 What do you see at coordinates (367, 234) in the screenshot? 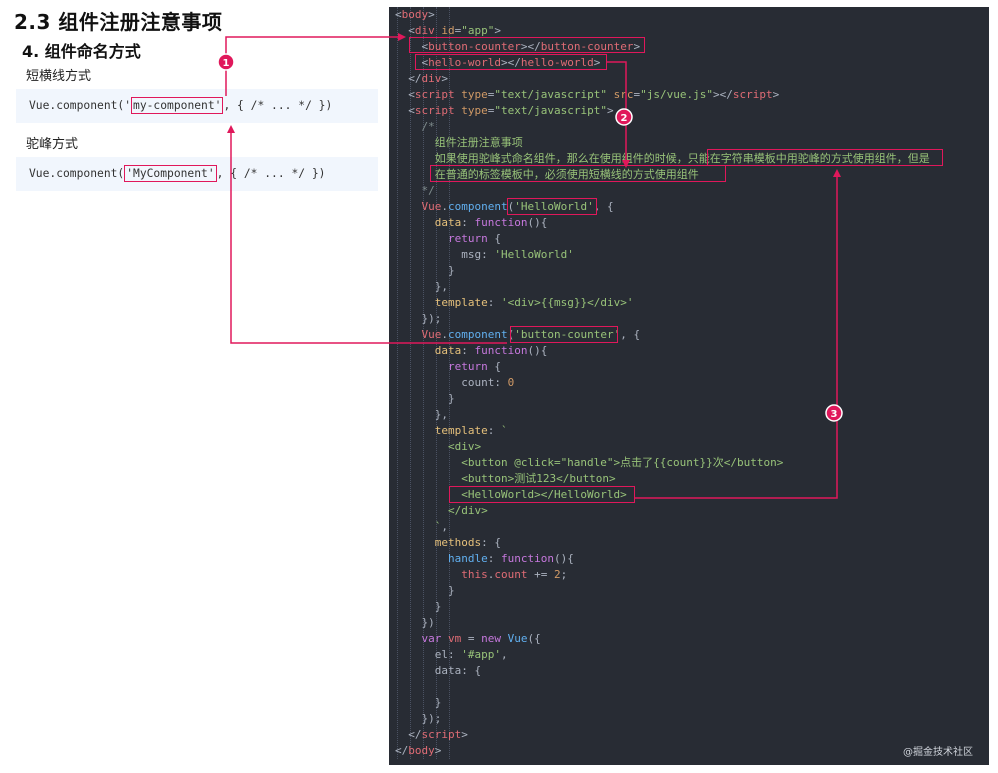
I see `arrow-1b` at bounding box center [367, 234].